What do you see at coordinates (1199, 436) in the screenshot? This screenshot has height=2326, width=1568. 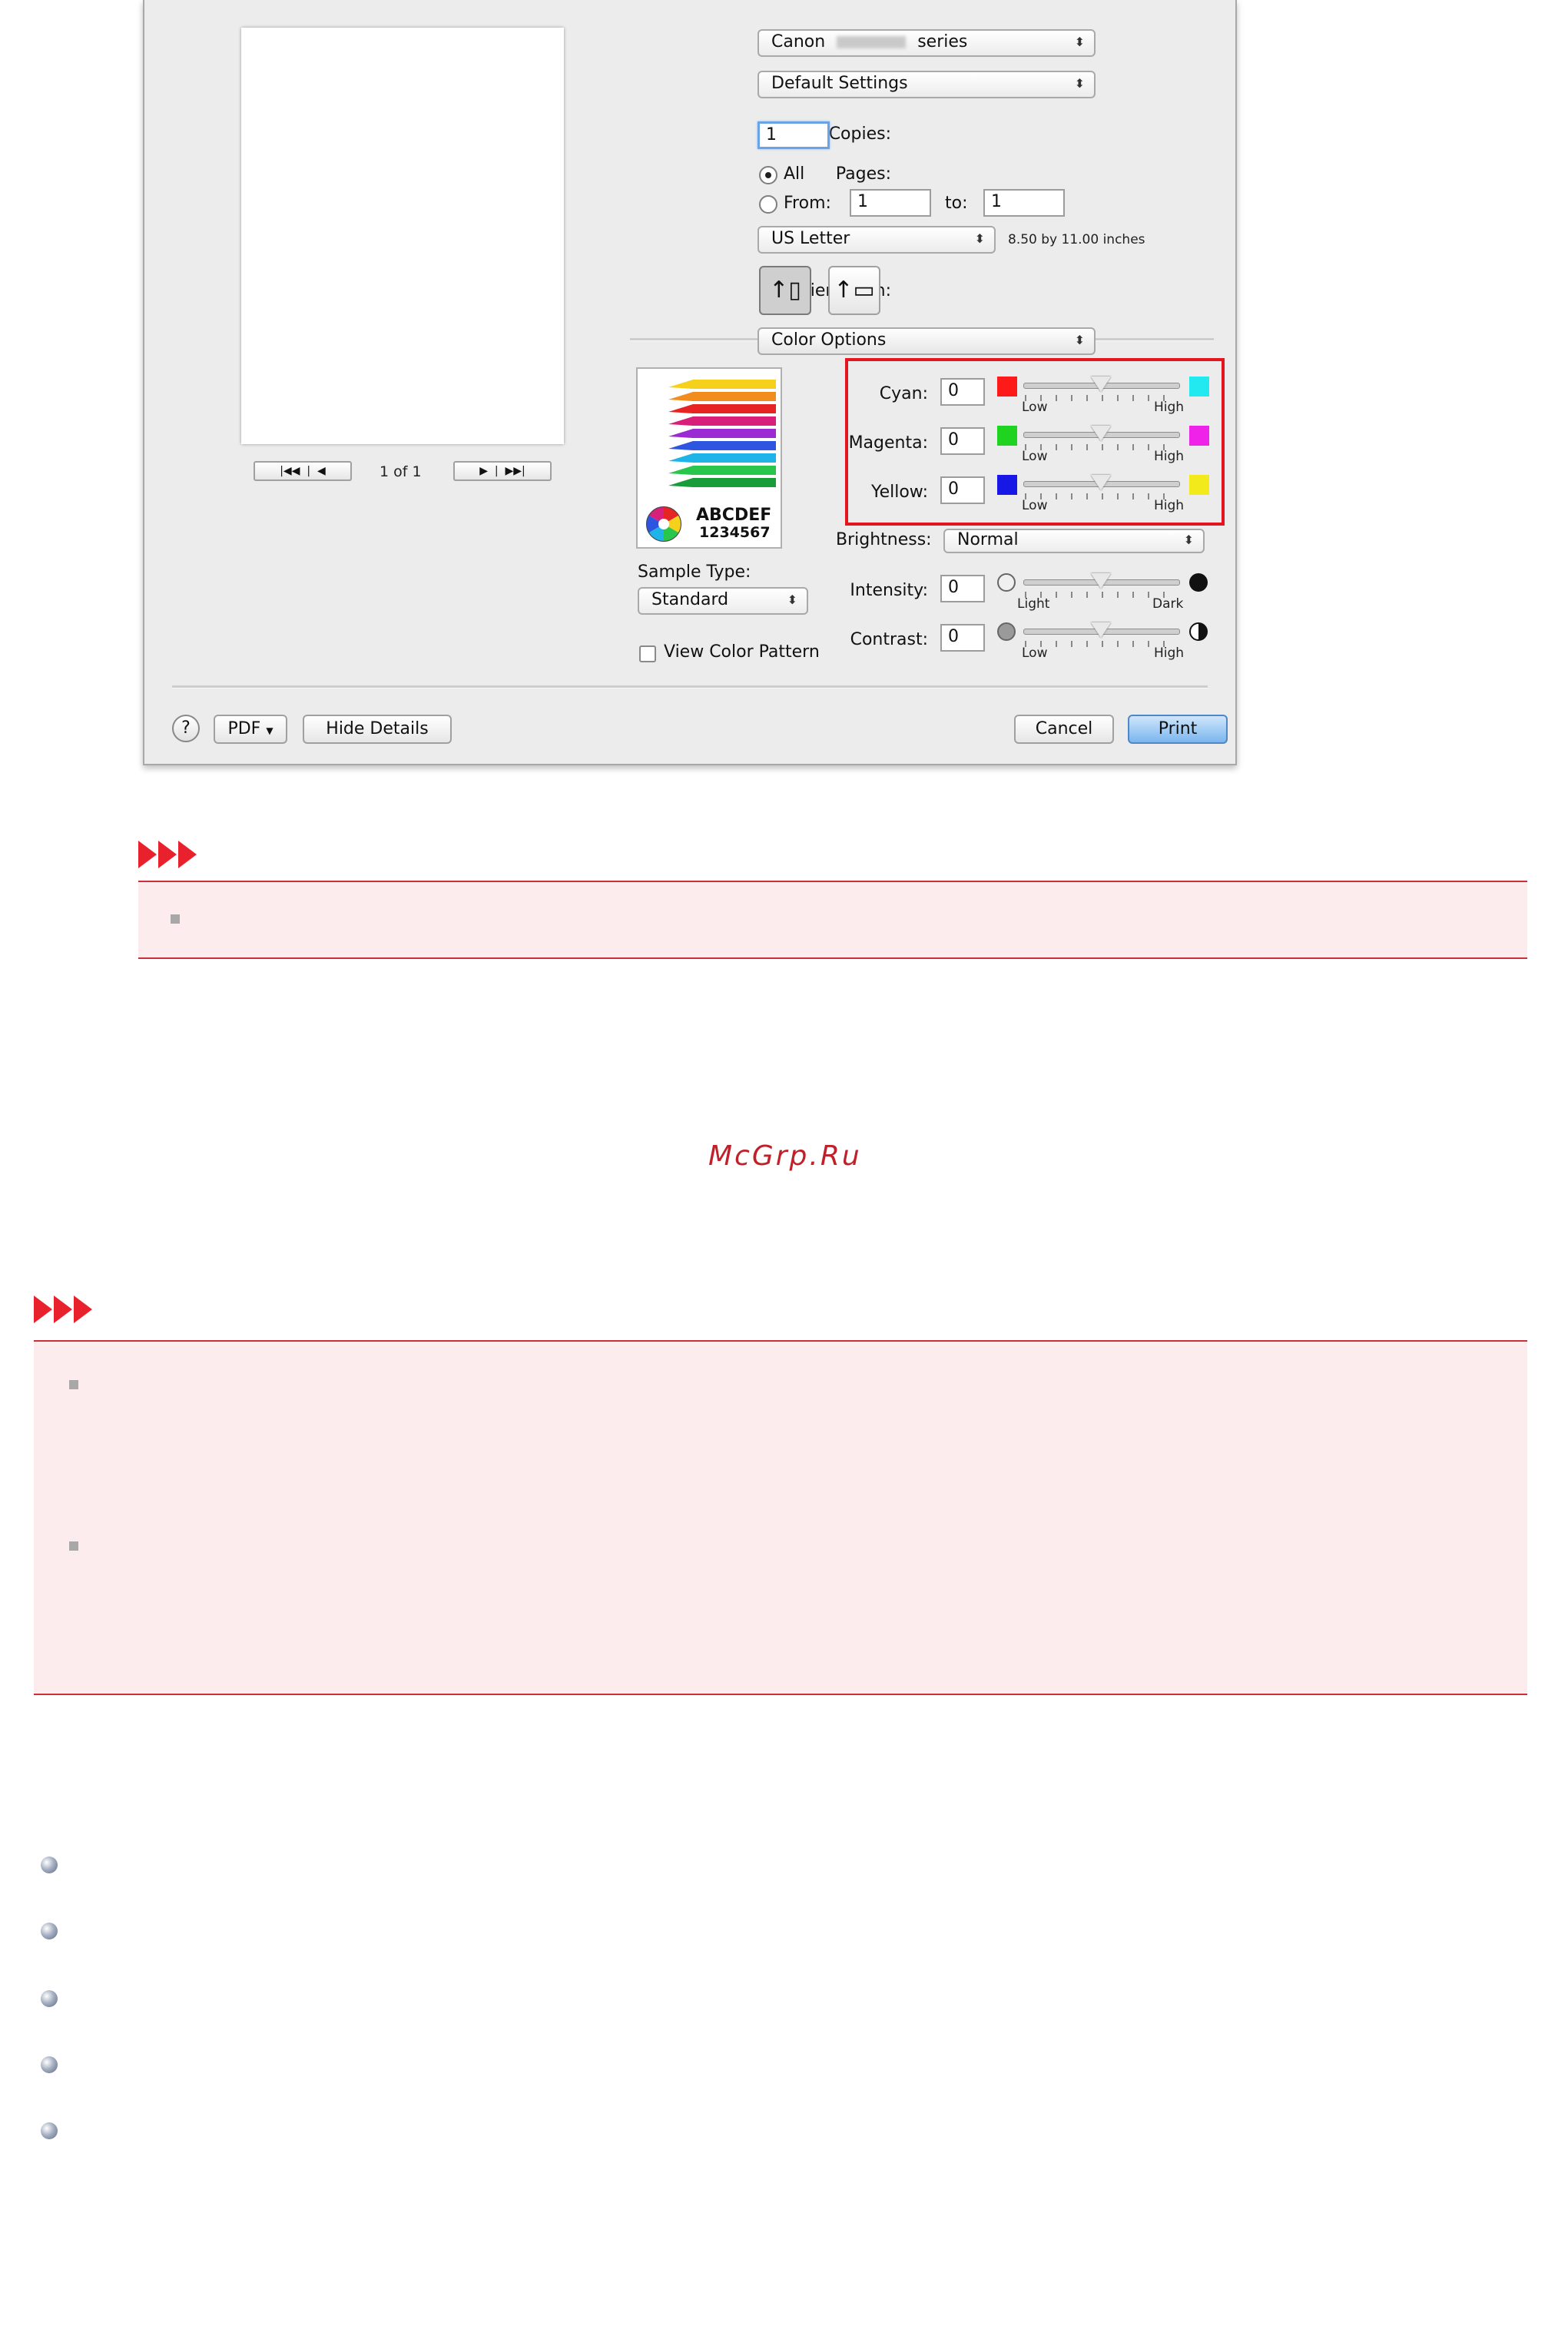 I see `magenta-right-swatch` at bounding box center [1199, 436].